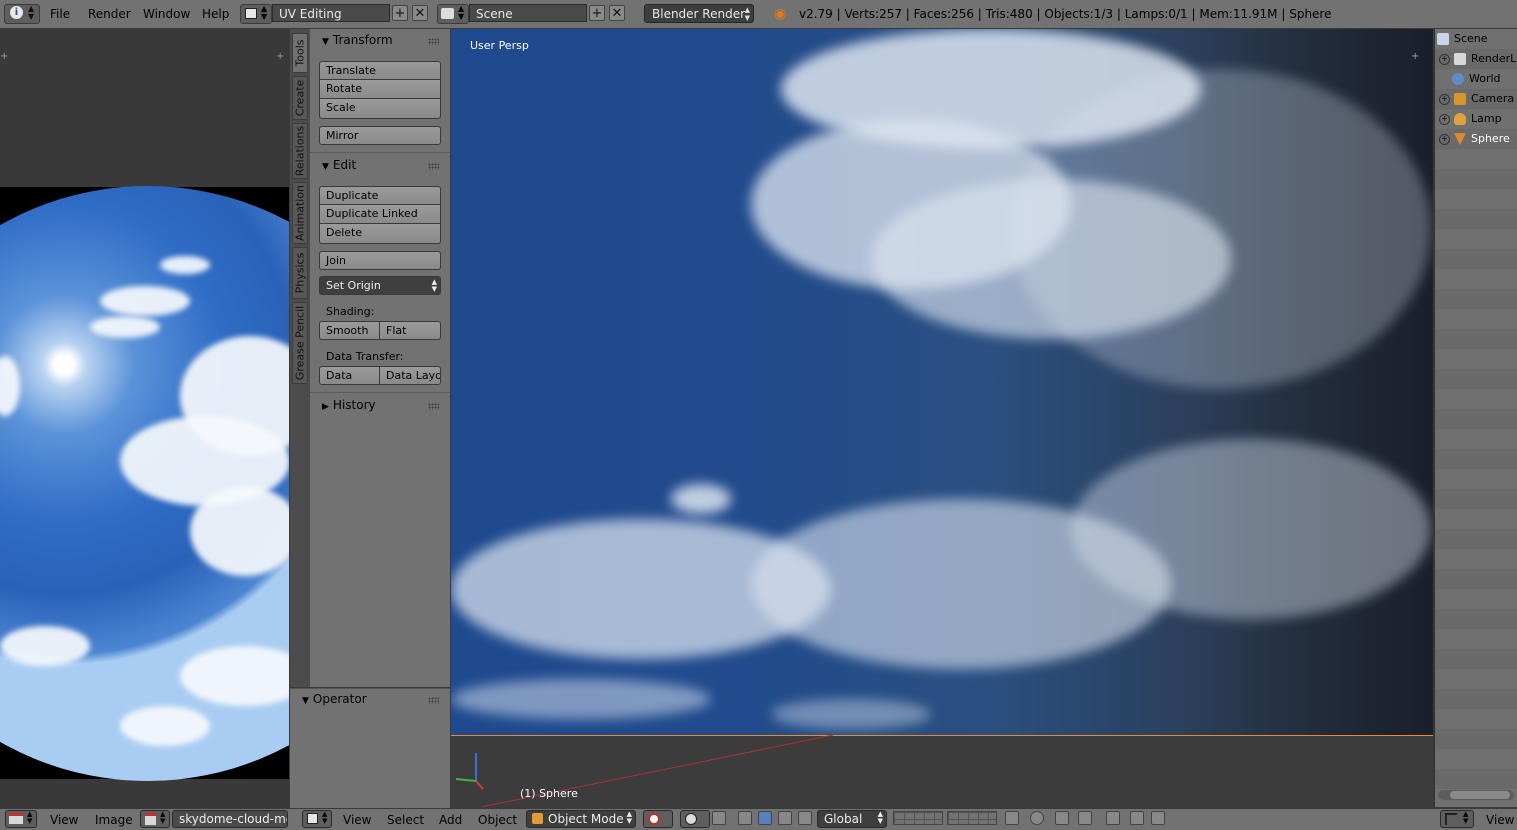  What do you see at coordinates (597, 13) in the screenshot?
I see `add-scene-icon: +` at bounding box center [597, 13].